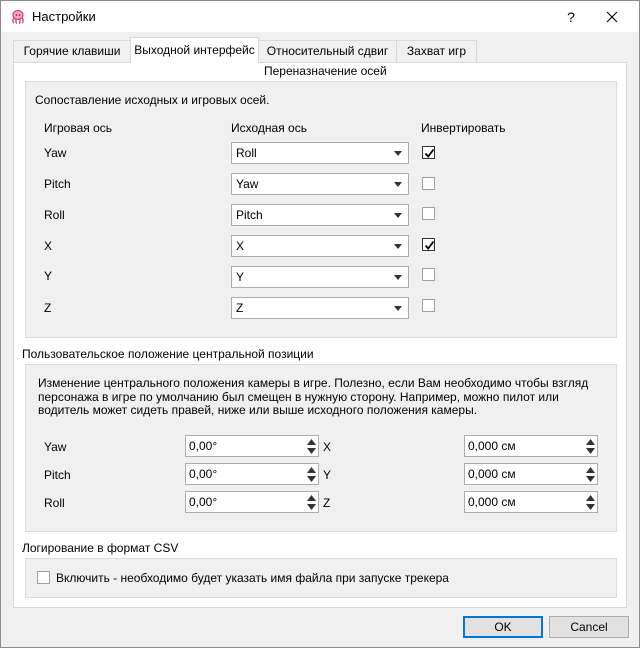  Describe the element at coordinates (72, 51) in the screenshot. I see `tab-hotkeys: Горячие клавиши` at that location.